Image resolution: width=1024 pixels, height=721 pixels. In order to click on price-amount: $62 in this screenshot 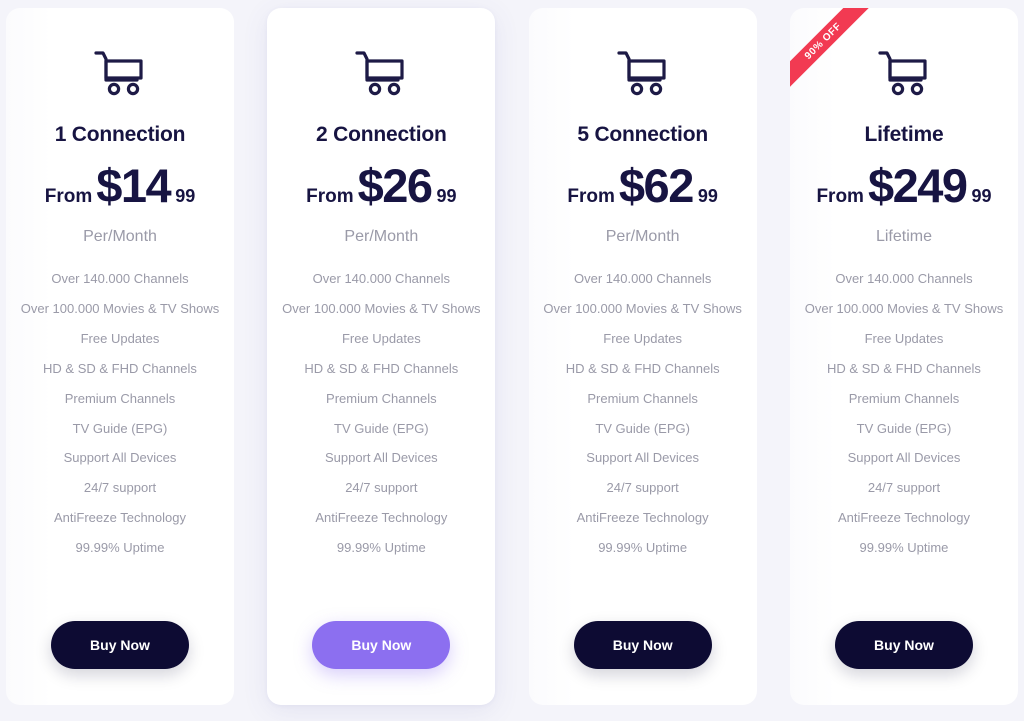, I will do `click(656, 185)`.